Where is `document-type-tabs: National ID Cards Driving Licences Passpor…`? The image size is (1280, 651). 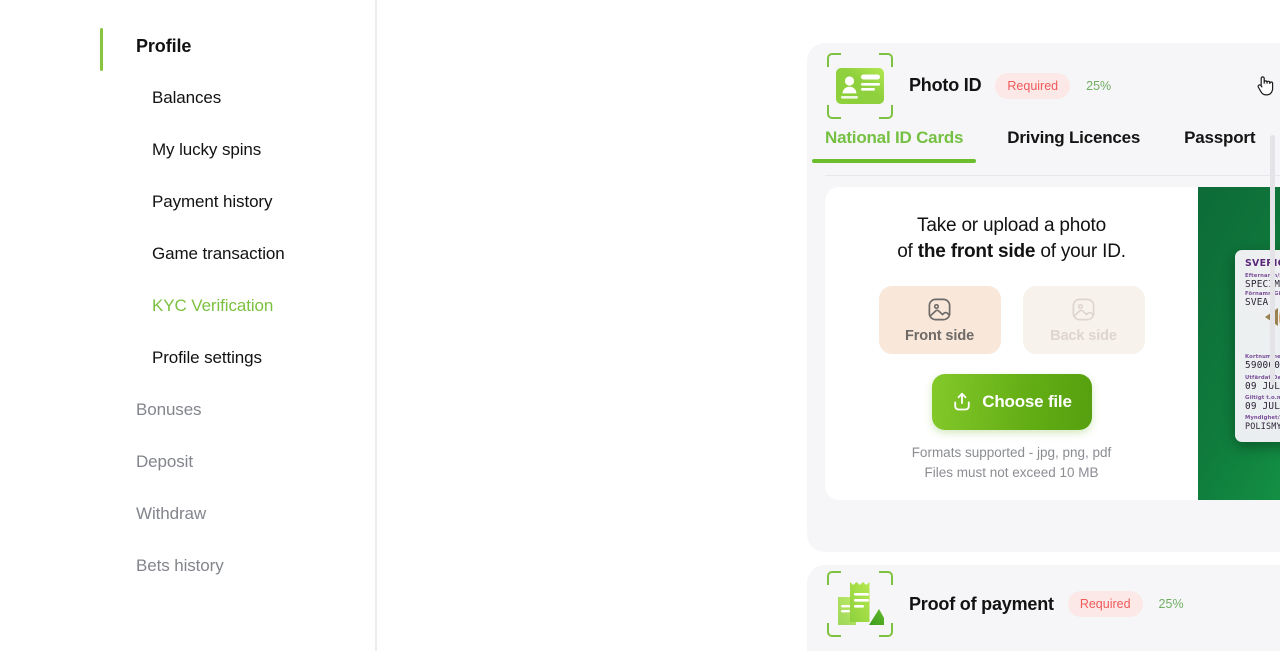
document-type-tabs: National ID Cards Driving Licences Passpor… is located at coordinates (1045, 152).